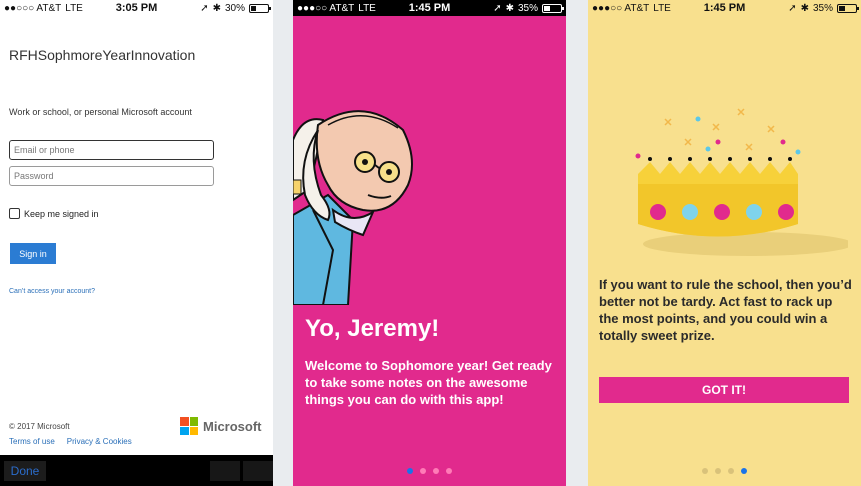 The width and height of the screenshot is (861, 486). I want to click on keyboard-accessory-bar: Done, so click(136, 470).